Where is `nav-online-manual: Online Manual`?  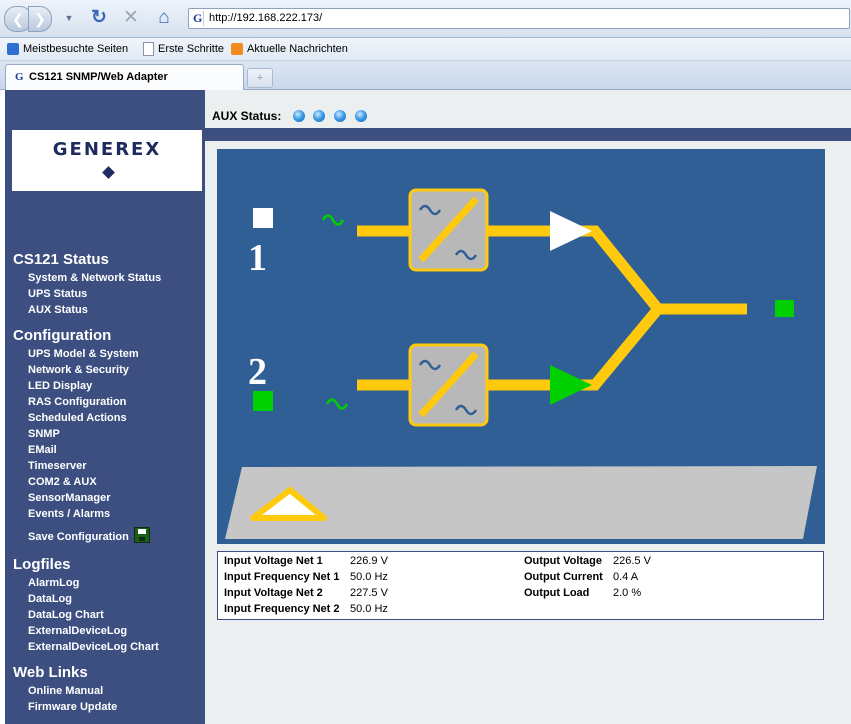 nav-online-manual: Online Manual is located at coordinates (65, 691).